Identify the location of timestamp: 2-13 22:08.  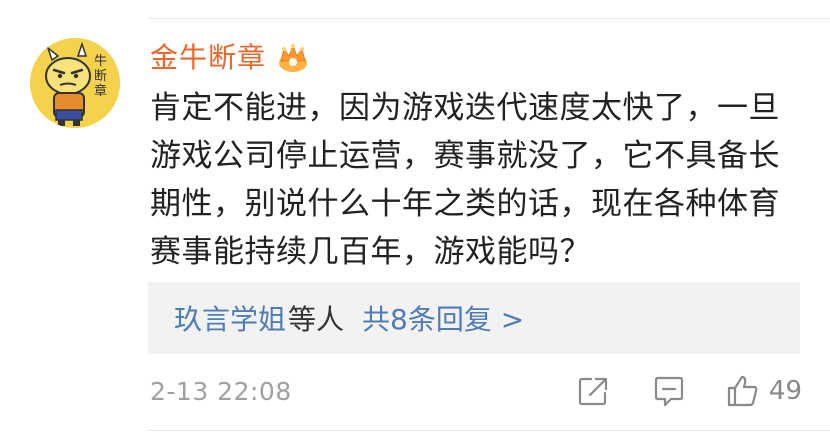
(221, 391).